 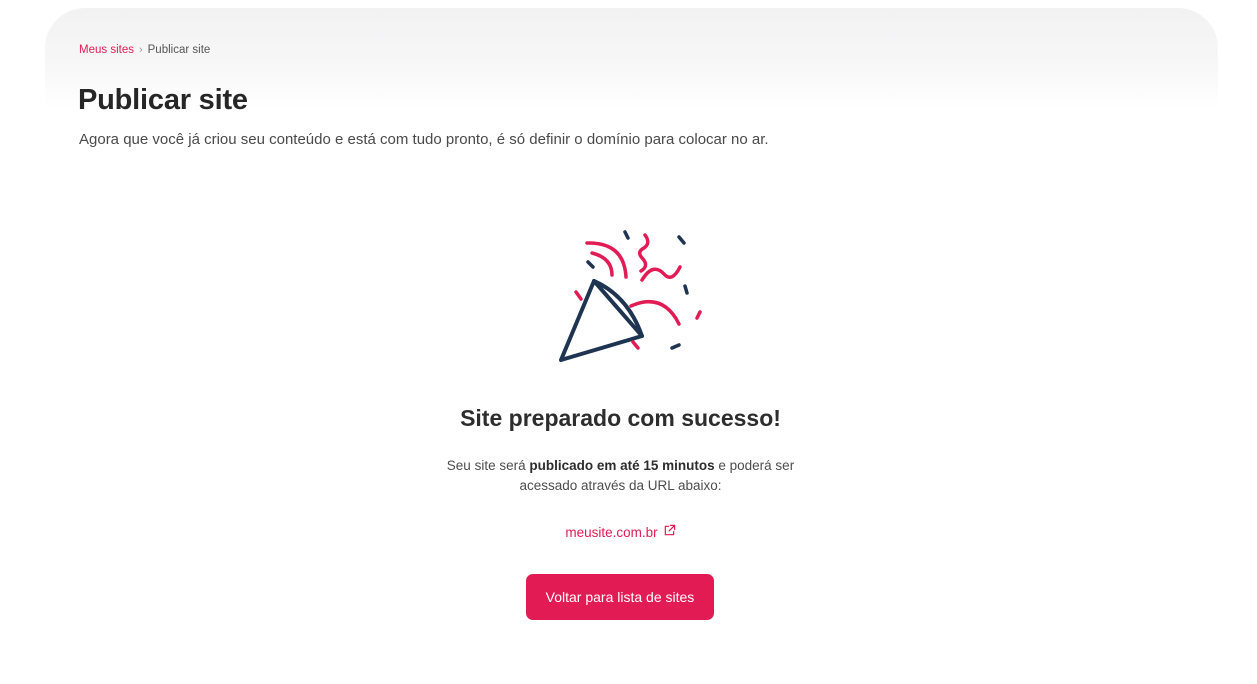 What do you see at coordinates (620, 418) in the screenshot?
I see `success-title: Site preparado com sucesso!` at bounding box center [620, 418].